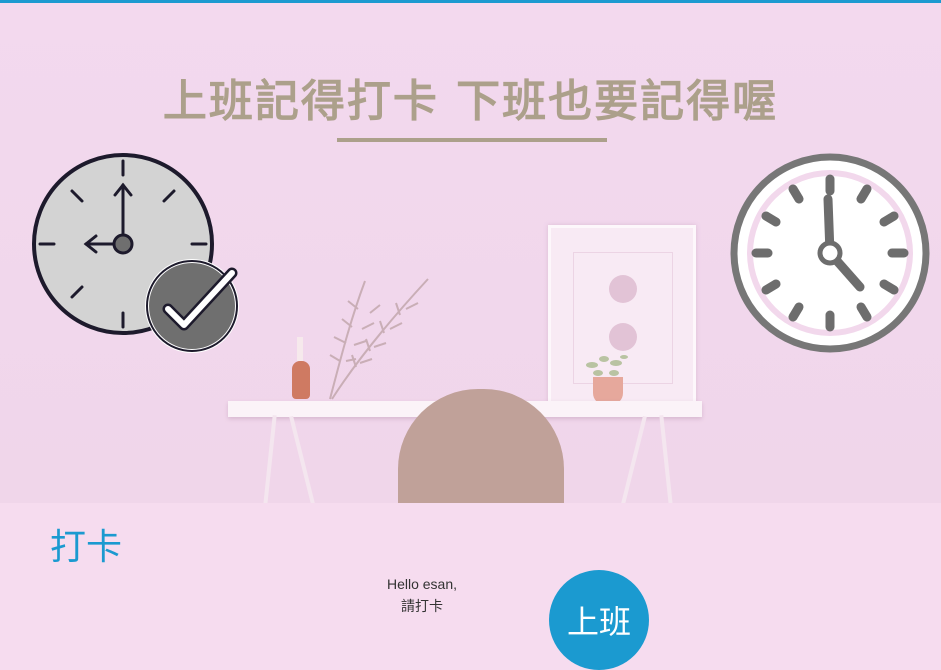 The image size is (941, 670). What do you see at coordinates (422, 595) in the screenshot?
I see `greeting-text: Hello esan, 請打卡` at bounding box center [422, 595].